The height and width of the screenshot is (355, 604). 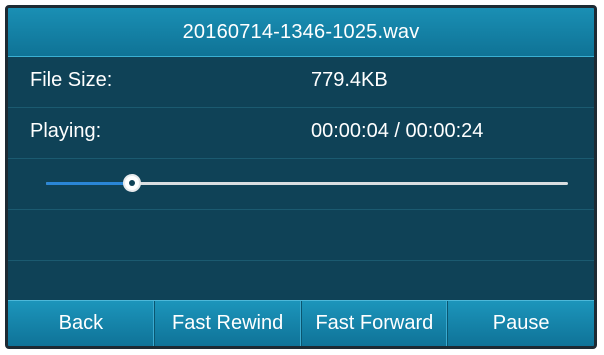 I want to click on title-bar: 20160714-1346-1025.wav, so click(x=301, y=32).